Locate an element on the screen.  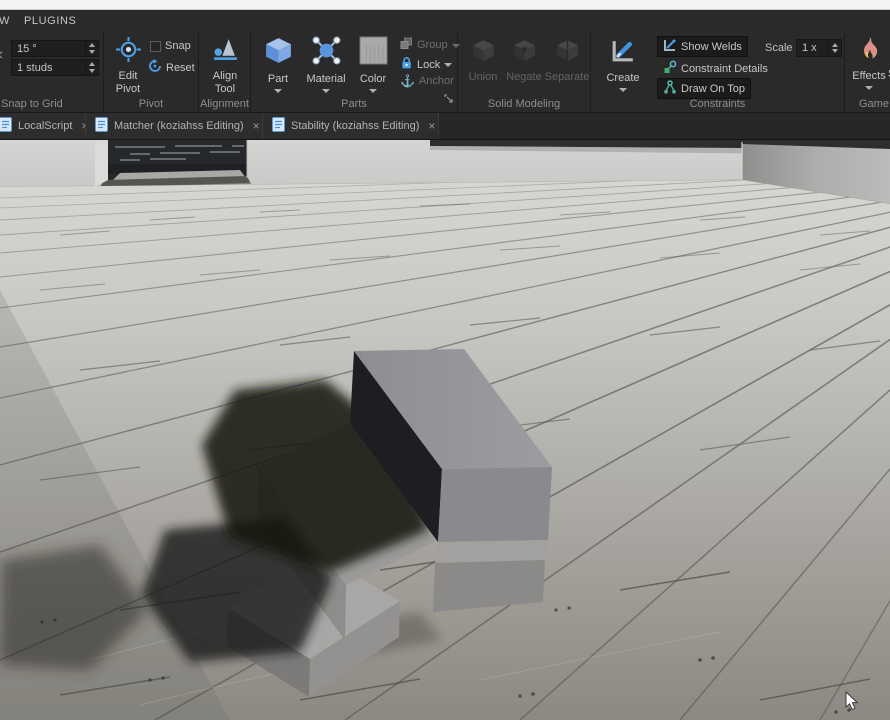
tab-matcher: Matcher (koziahss Editing) × is located at coordinates (174, 126).